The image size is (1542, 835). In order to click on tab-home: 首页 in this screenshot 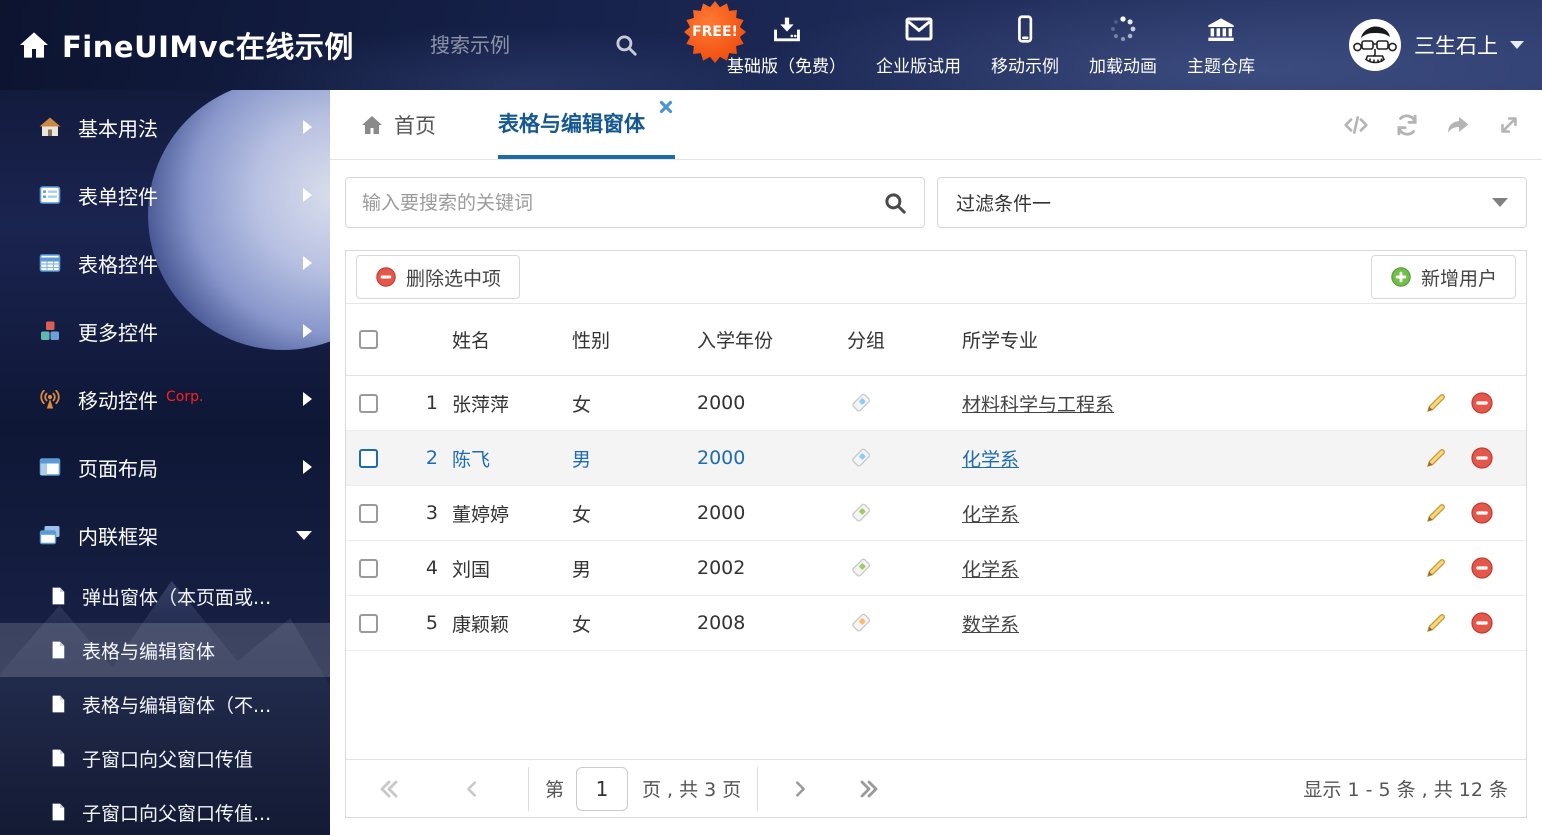, I will do `click(398, 124)`.